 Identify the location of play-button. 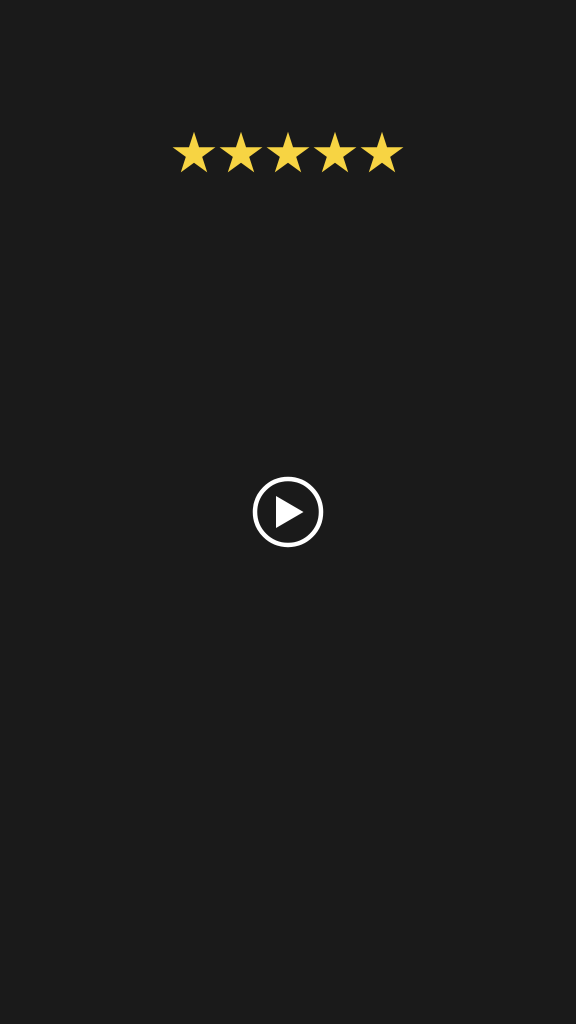
(288, 512).